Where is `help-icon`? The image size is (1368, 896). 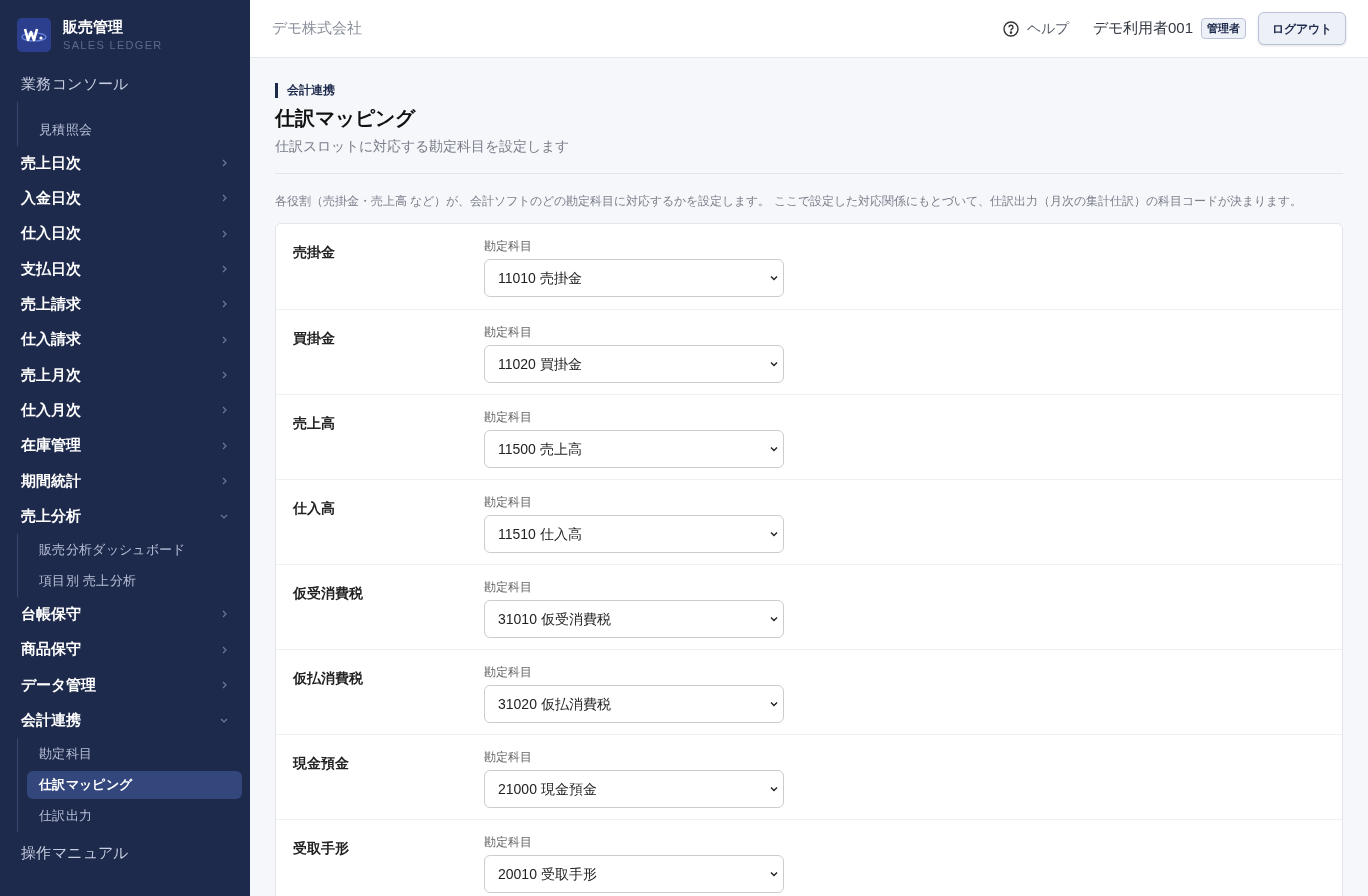 help-icon is located at coordinates (1010, 28).